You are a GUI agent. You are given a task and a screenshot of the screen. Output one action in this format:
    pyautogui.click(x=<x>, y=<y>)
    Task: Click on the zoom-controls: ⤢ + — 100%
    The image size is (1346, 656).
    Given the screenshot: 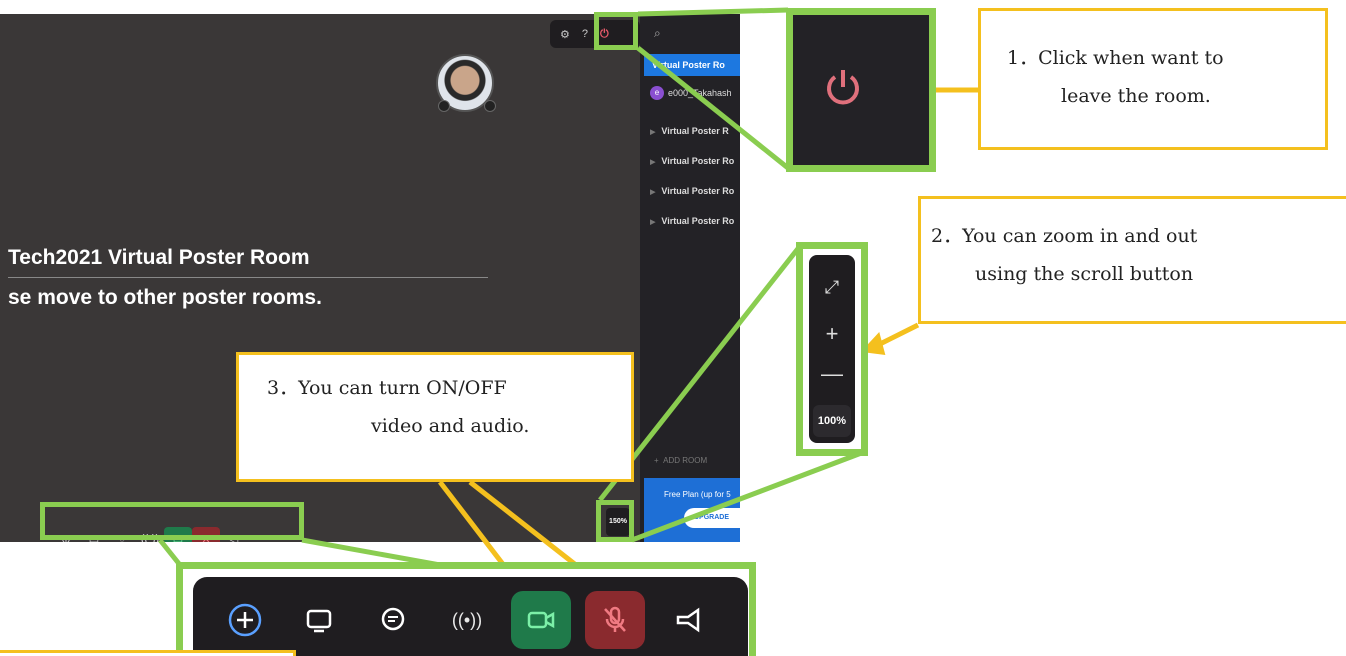 What is the action you would take?
    pyautogui.click(x=832, y=349)
    